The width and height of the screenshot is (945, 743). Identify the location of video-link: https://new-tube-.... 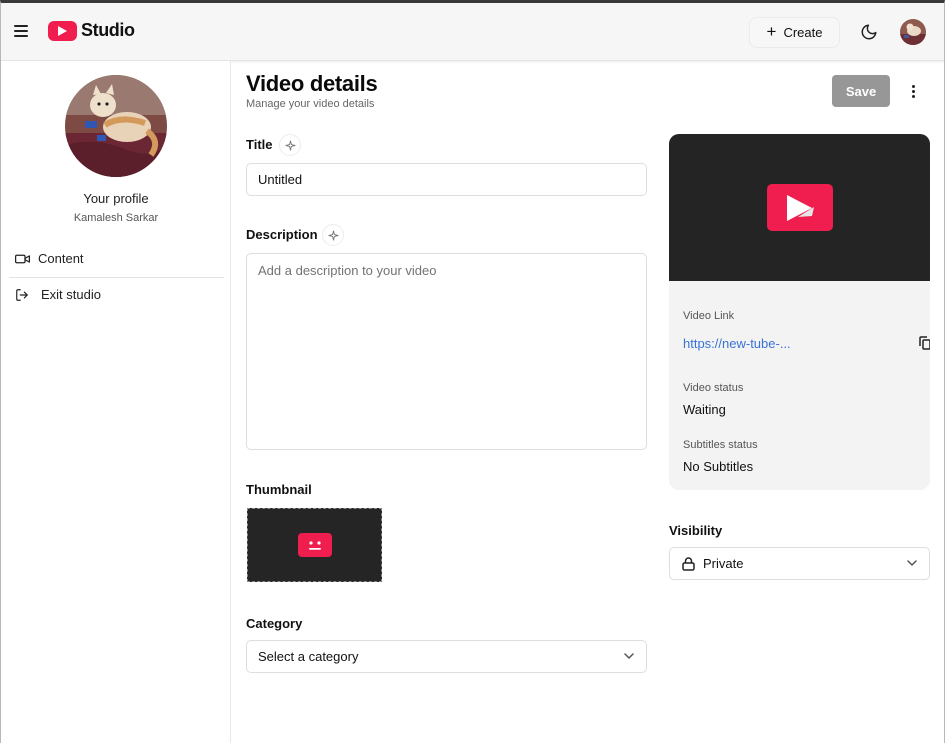
(737, 343).